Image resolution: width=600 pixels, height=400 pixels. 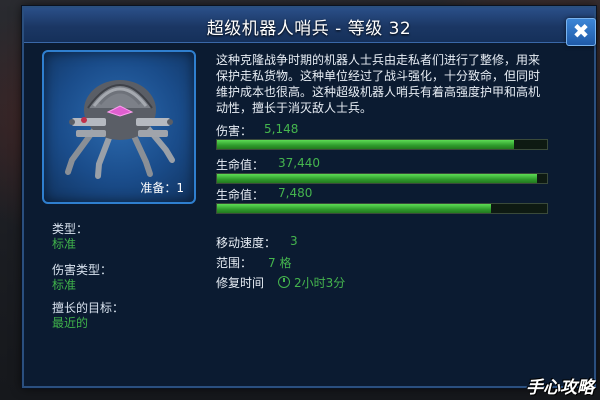 I want to click on health-value: 37,440, so click(x=299, y=163).